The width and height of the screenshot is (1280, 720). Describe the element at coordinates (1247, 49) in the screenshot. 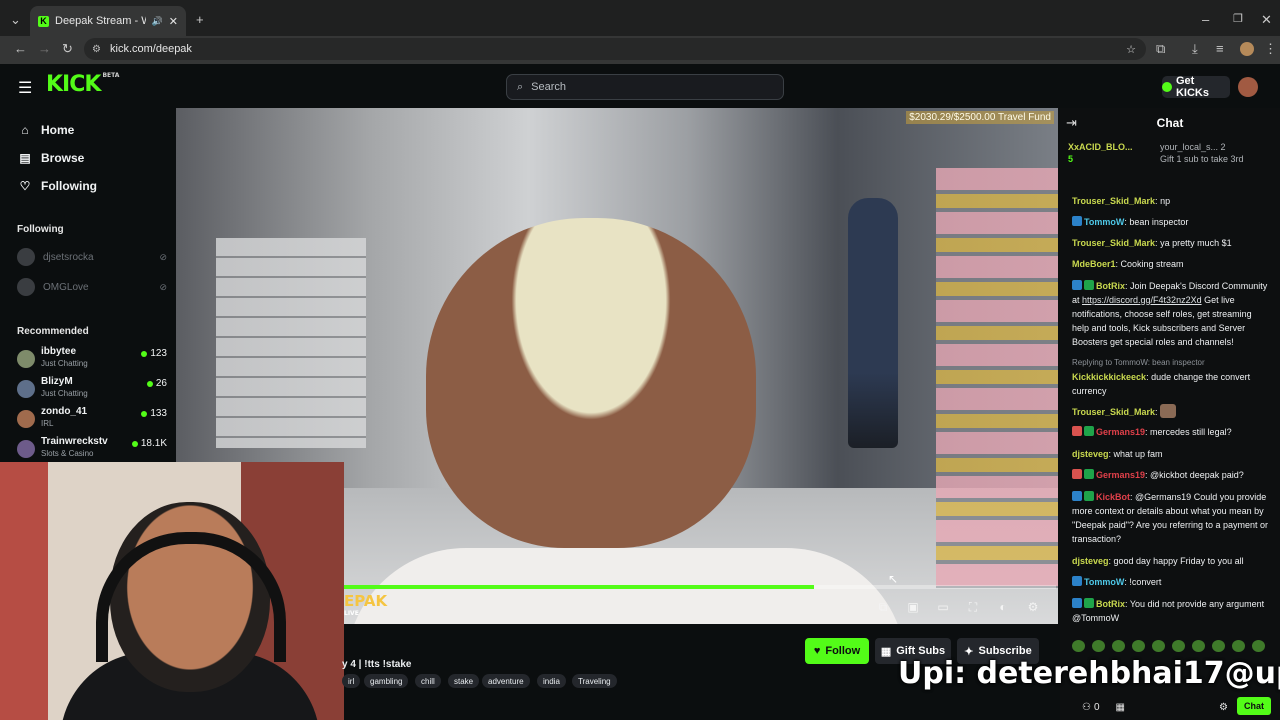

I see `profile-avatar-icon` at that location.